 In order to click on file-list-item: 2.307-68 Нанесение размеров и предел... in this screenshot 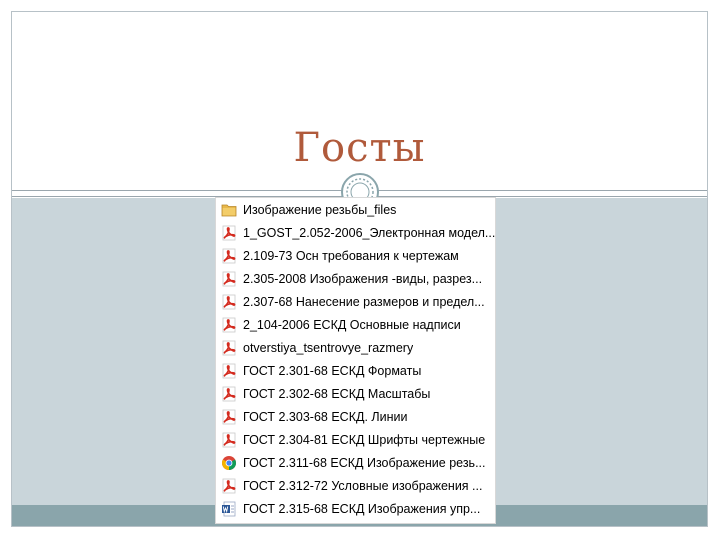, I will do `click(355, 301)`.